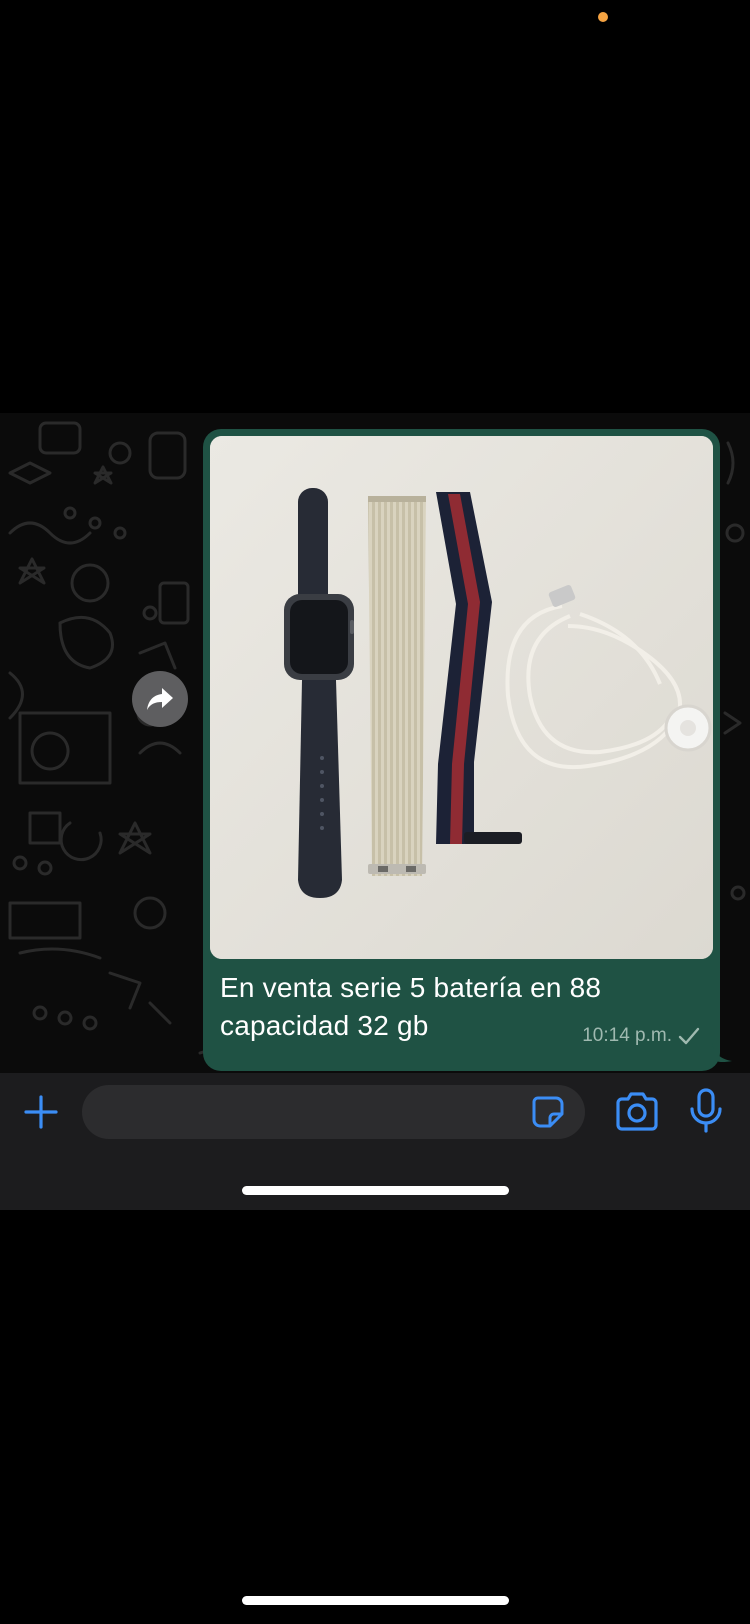  What do you see at coordinates (333, 1112) in the screenshot?
I see `message-input` at bounding box center [333, 1112].